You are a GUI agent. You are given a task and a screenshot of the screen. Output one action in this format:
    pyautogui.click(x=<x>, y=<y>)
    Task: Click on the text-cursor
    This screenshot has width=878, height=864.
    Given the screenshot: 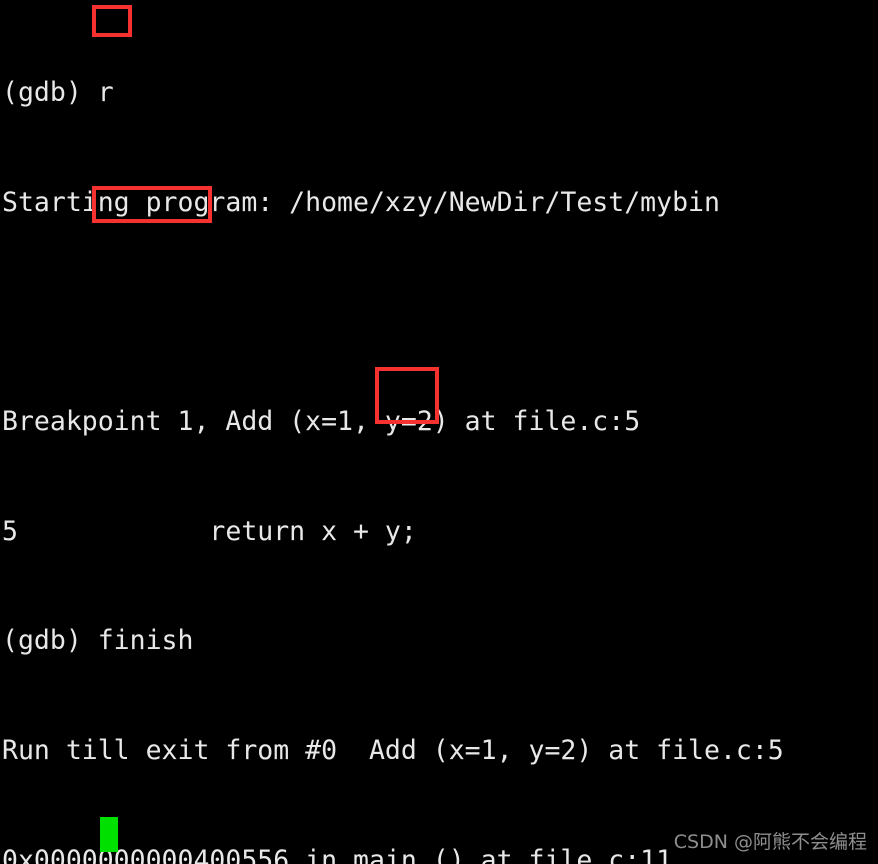 What is the action you would take?
    pyautogui.click(x=109, y=834)
    